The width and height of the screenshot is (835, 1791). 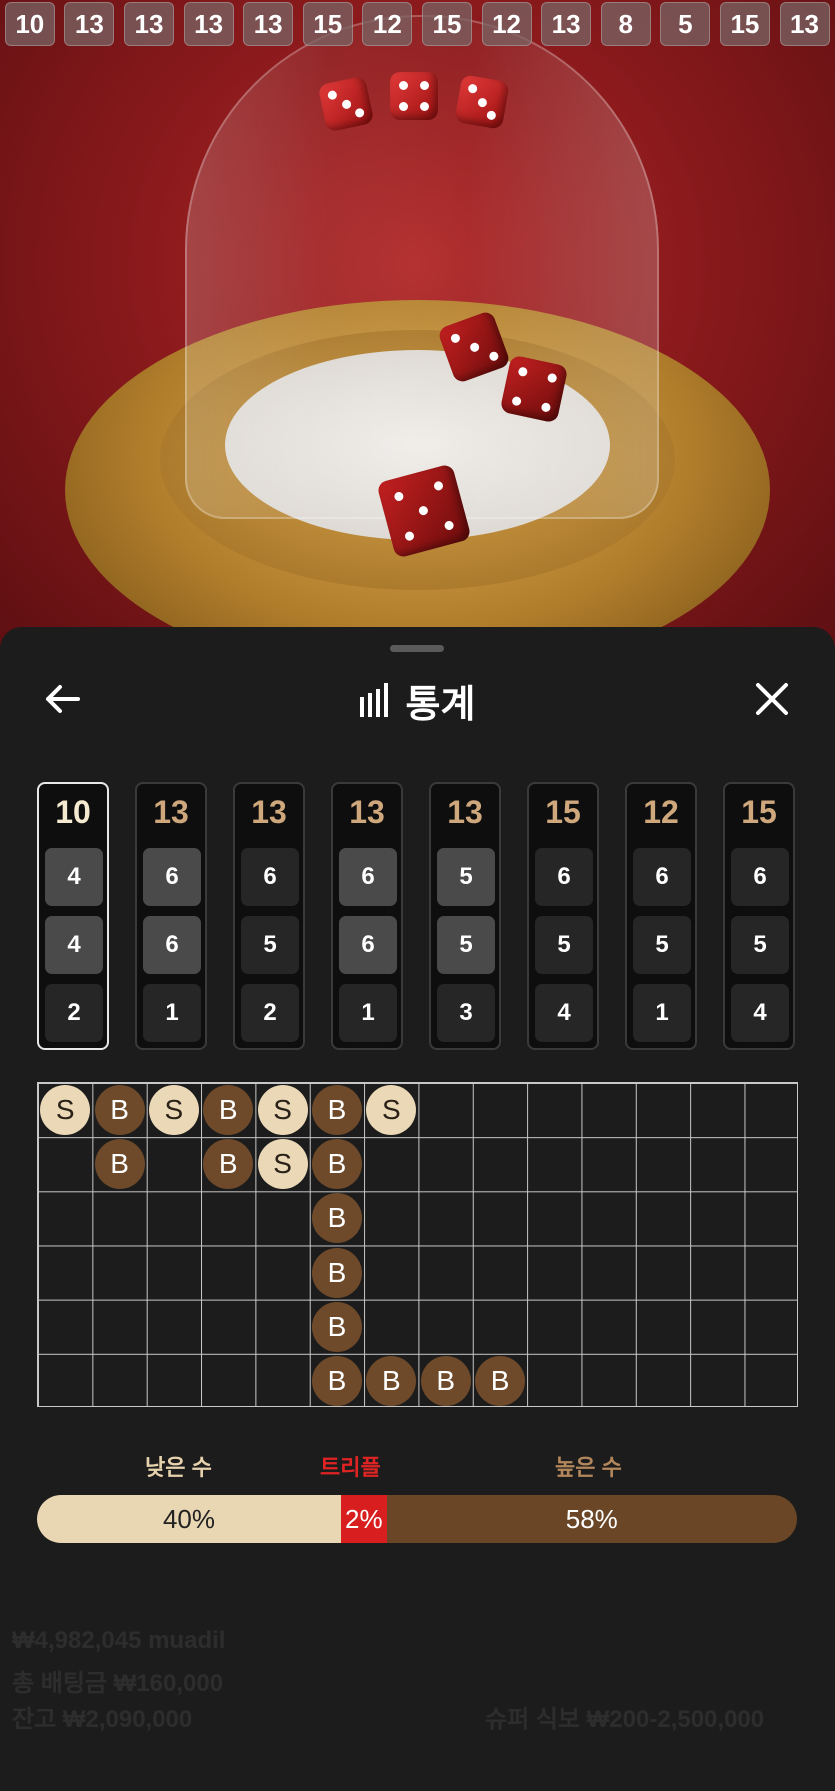 What do you see at coordinates (375, 700) in the screenshot?
I see `bar-chart-icon` at bounding box center [375, 700].